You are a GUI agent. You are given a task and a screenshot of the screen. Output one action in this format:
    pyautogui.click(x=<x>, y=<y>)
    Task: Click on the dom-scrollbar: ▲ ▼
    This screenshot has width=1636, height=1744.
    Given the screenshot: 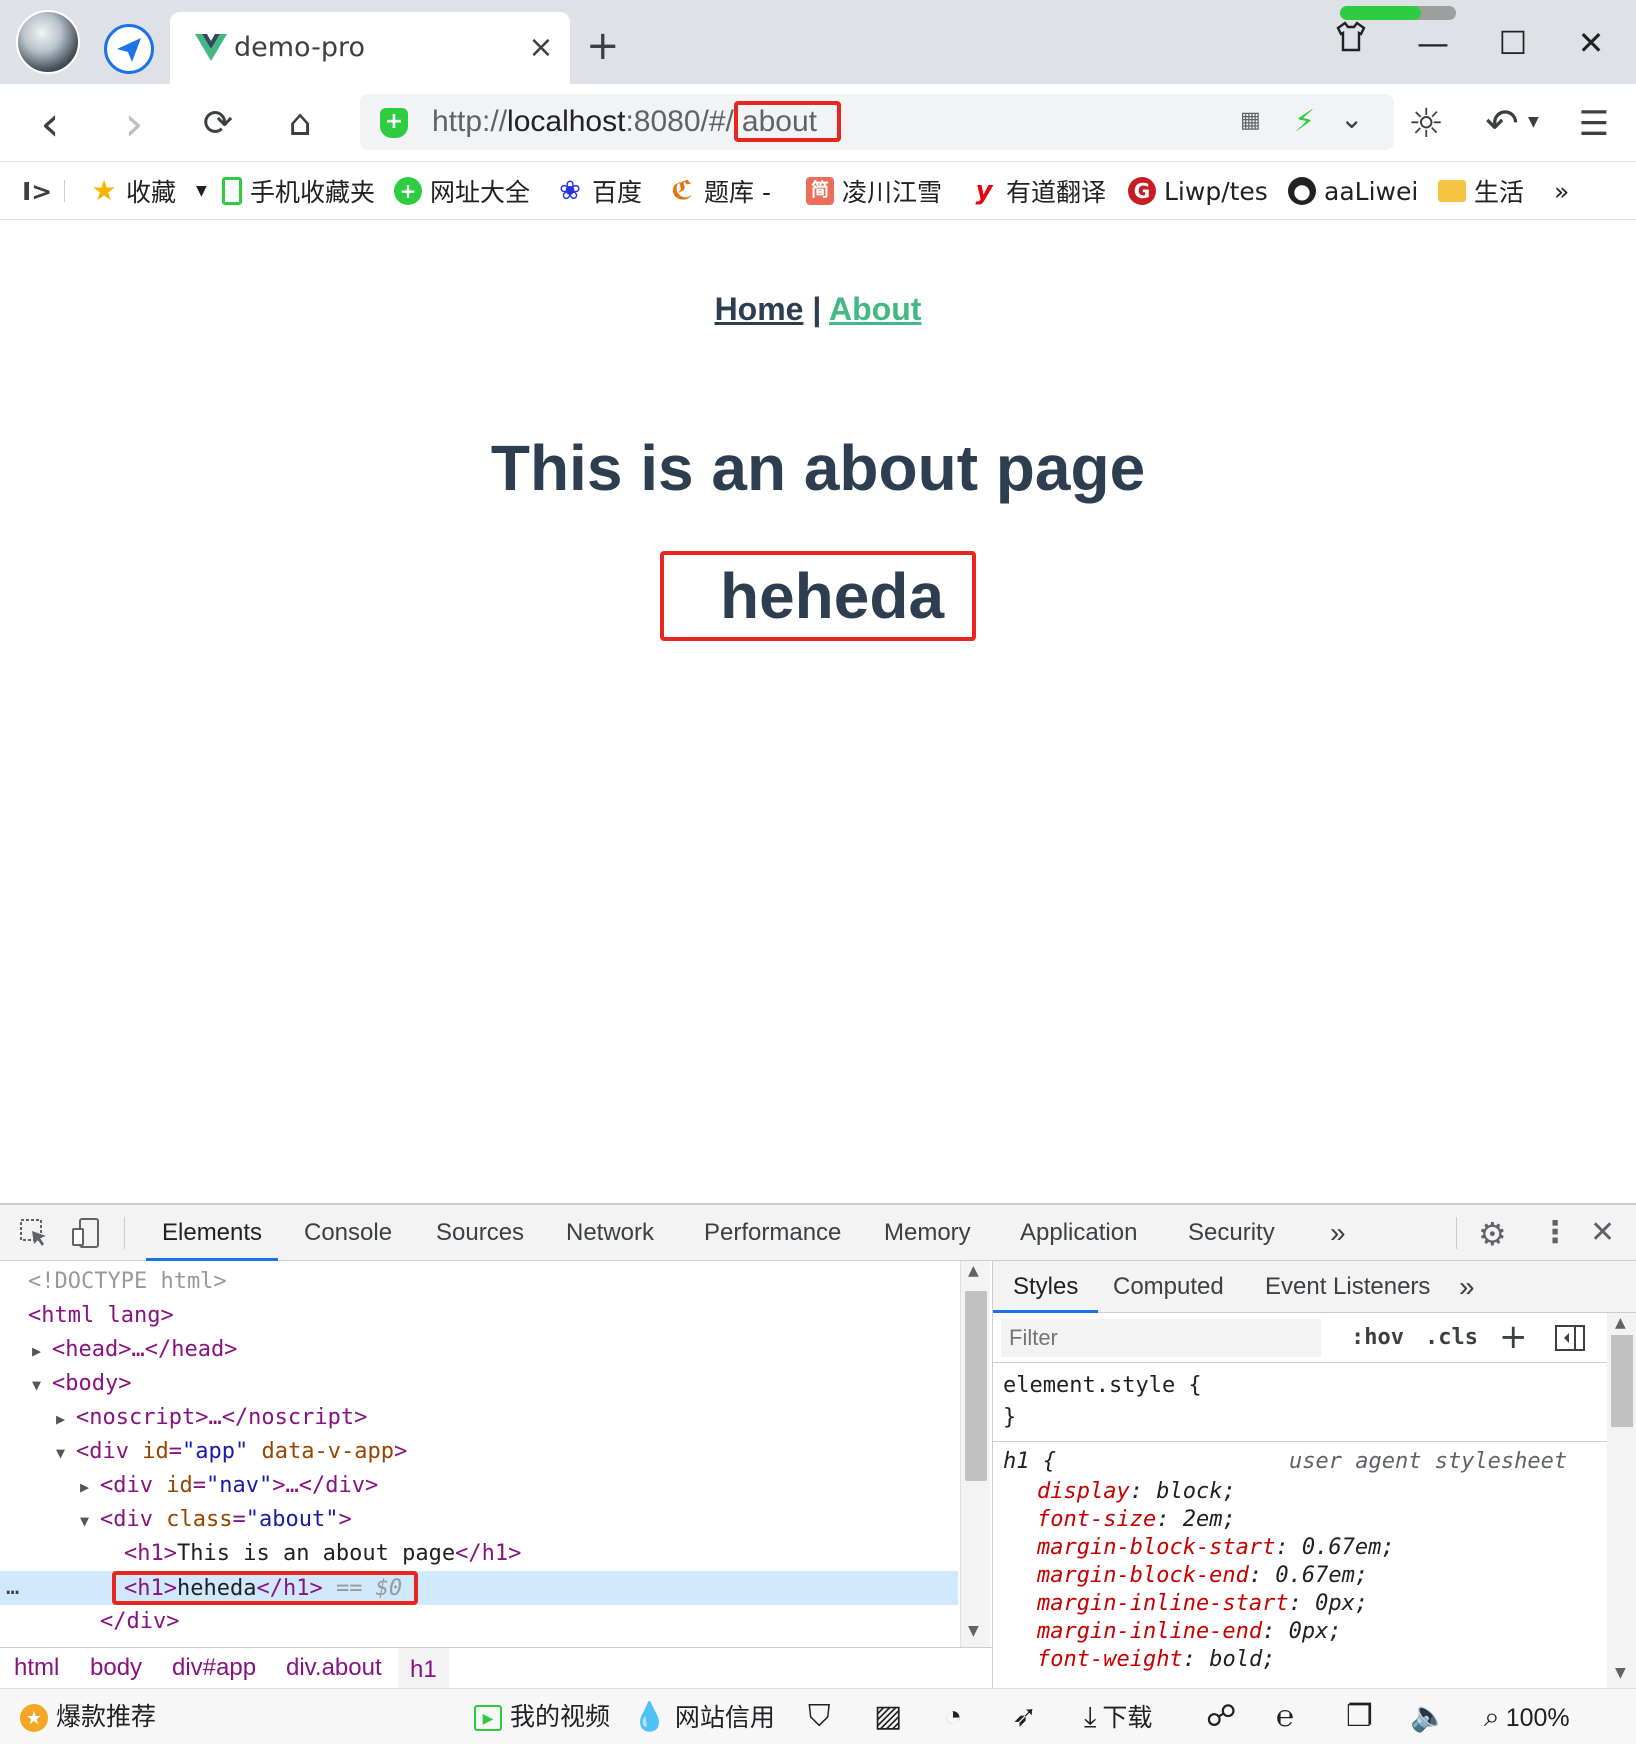 What is the action you would take?
    pyautogui.click(x=975, y=1454)
    